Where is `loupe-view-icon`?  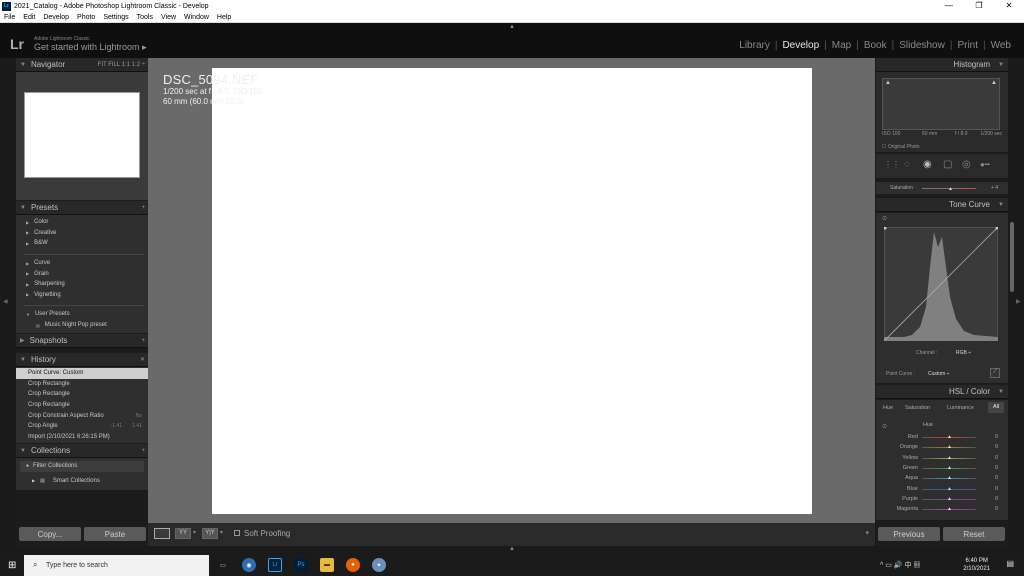 loupe-view-icon is located at coordinates (162, 533).